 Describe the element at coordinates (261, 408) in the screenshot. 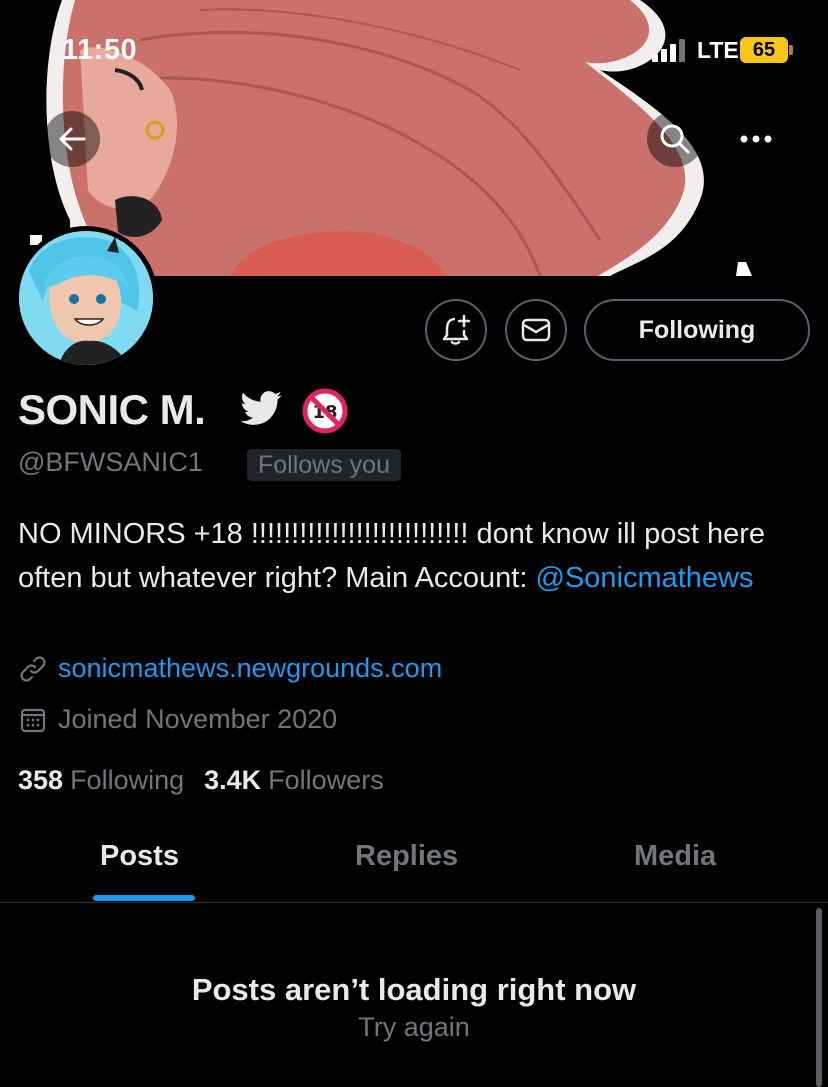

I see `twitter-bird-icon` at that location.